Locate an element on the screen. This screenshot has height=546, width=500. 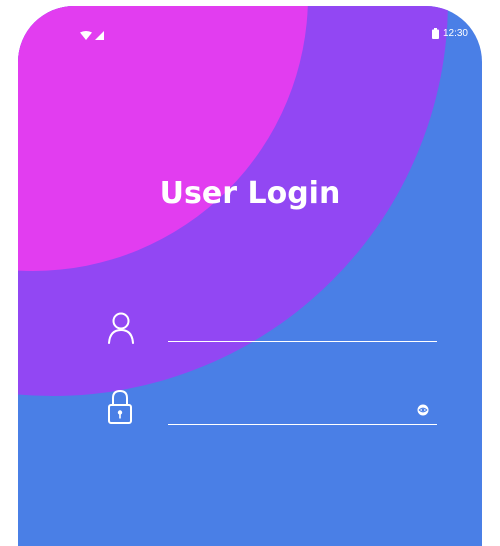
status-left-icons is located at coordinates (93, 37).